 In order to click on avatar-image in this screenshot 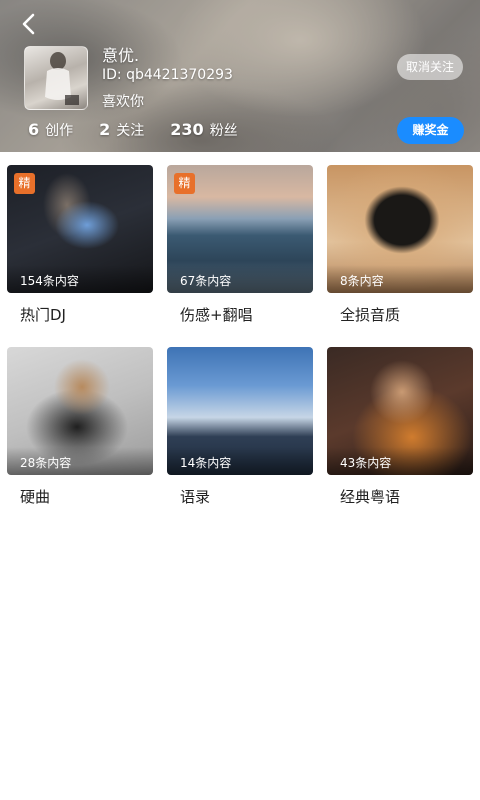, I will do `click(62, 78)`.